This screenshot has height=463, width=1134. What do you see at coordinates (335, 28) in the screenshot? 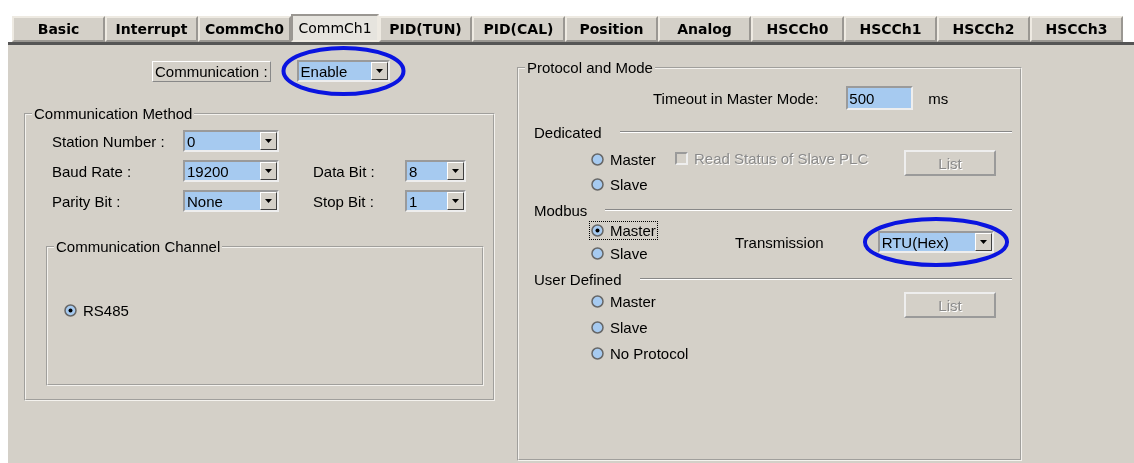
I see `tab: CommCh1` at bounding box center [335, 28].